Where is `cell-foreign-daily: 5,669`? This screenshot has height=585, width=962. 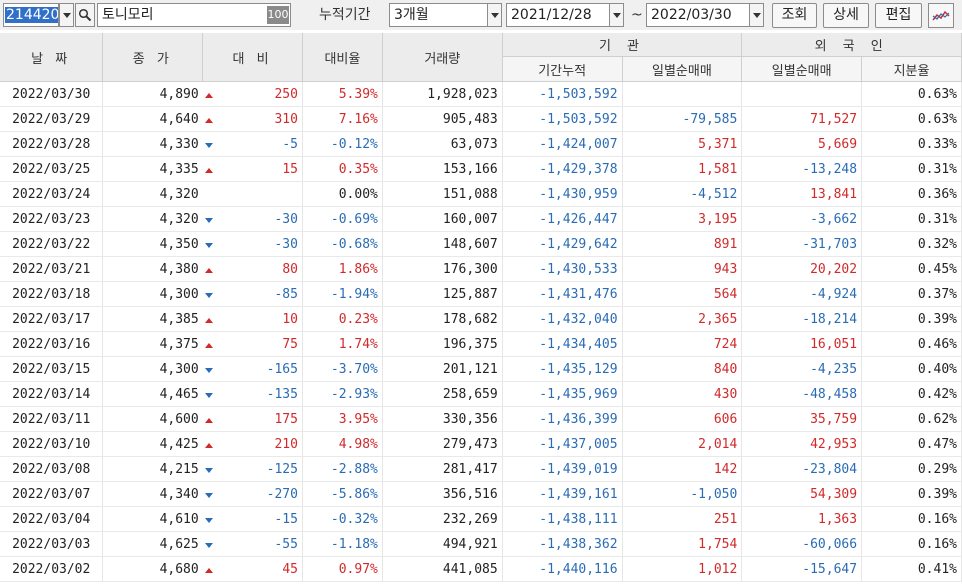
cell-foreign-daily: 5,669 is located at coordinates (802, 144).